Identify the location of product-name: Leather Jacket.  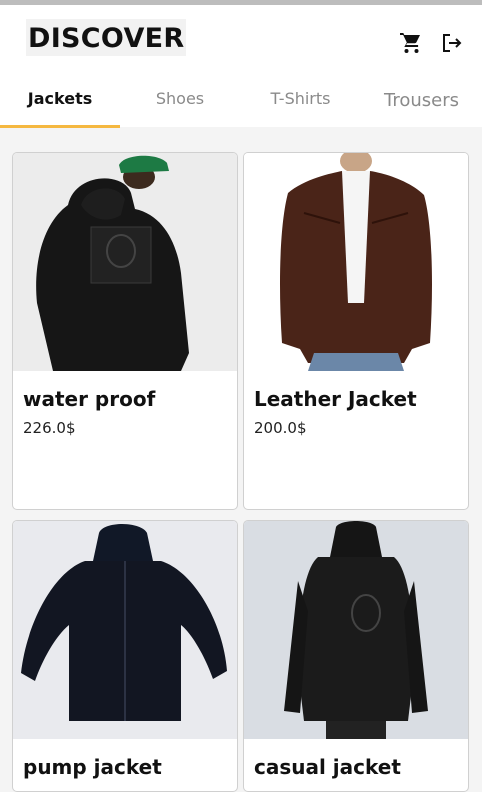
(335, 399).